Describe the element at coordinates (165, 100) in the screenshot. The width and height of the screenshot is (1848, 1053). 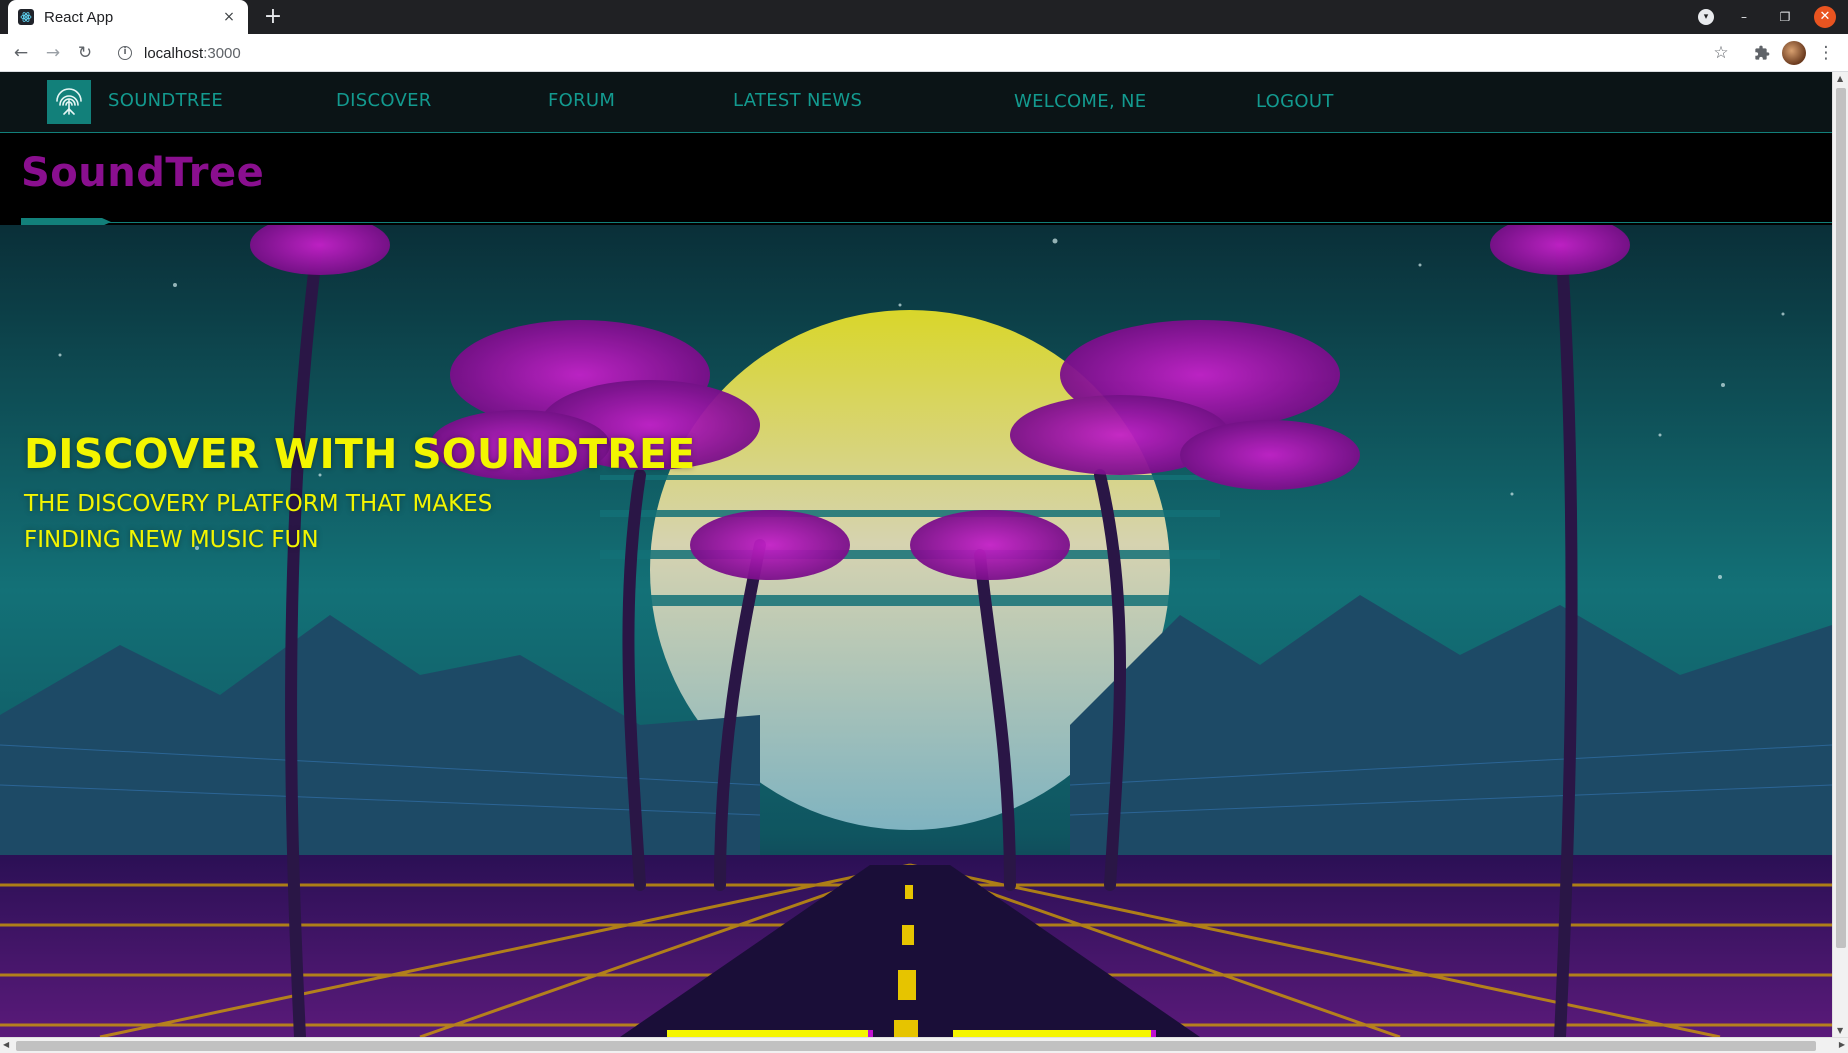
I see `nav-brand-link: SOUNDTREE` at that location.